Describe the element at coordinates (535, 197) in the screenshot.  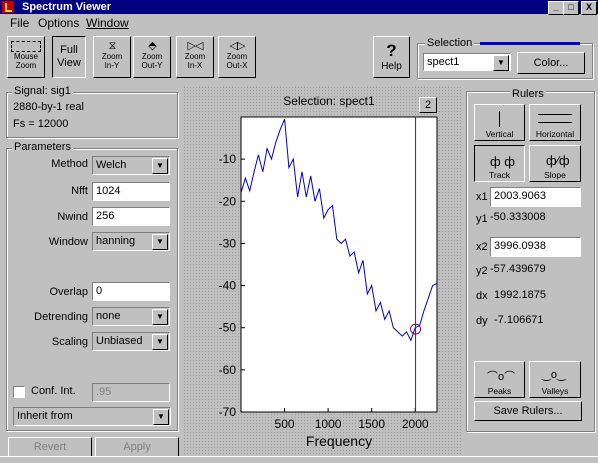
I see `x1-field: 2003.9063` at that location.